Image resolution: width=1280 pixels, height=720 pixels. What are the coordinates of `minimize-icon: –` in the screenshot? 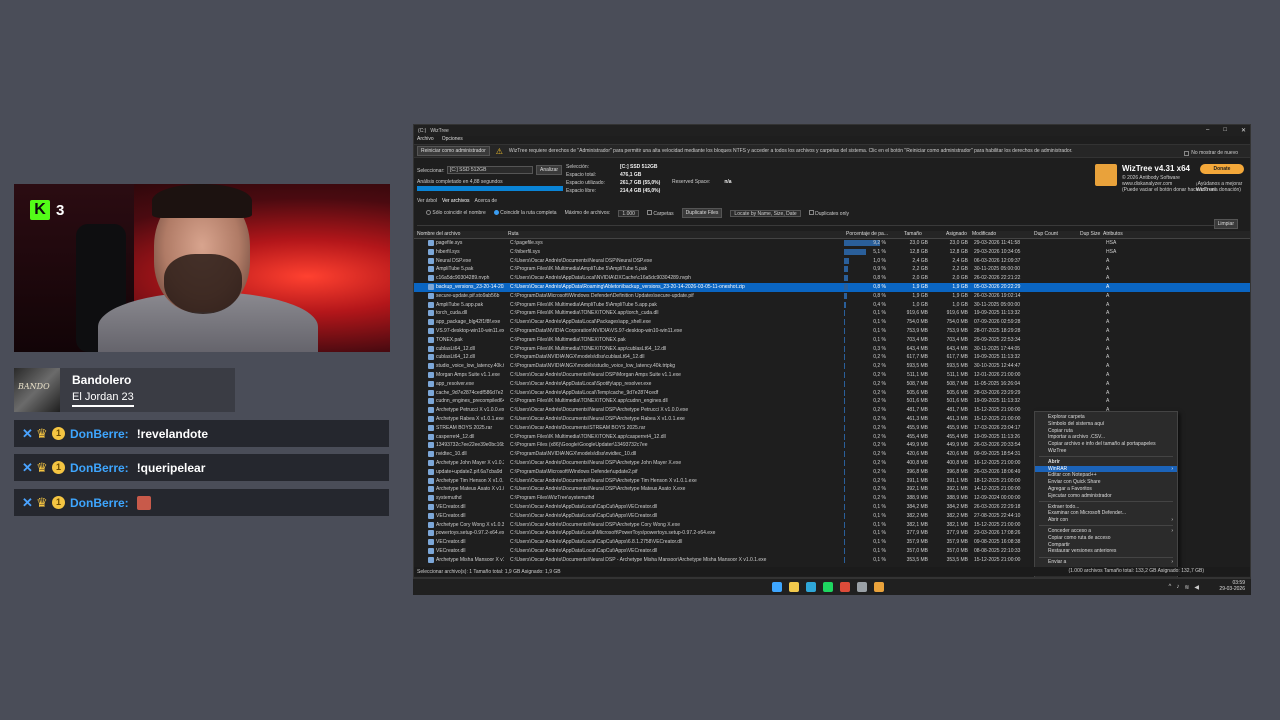 It's located at (1207, 130).